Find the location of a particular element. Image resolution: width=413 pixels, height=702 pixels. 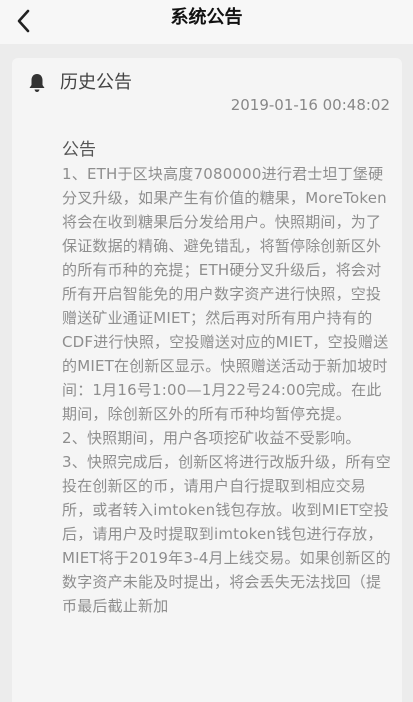

card-header: 历史公告 2019-01-16 00:48:02 is located at coordinates (207, 93).